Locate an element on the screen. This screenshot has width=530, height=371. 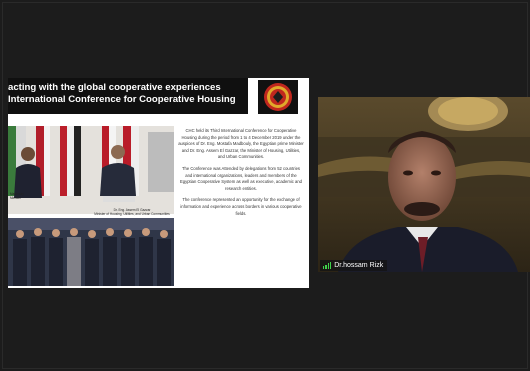
participant-name: Dr.hossam Rizk is located at coordinates (359, 265).